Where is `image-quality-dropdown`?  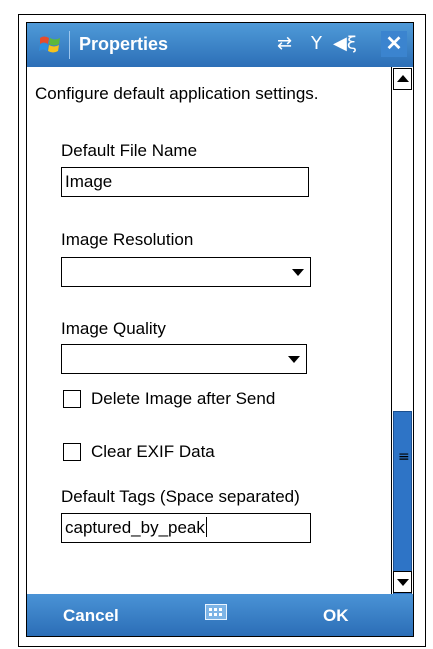 image-quality-dropdown is located at coordinates (184, 359).